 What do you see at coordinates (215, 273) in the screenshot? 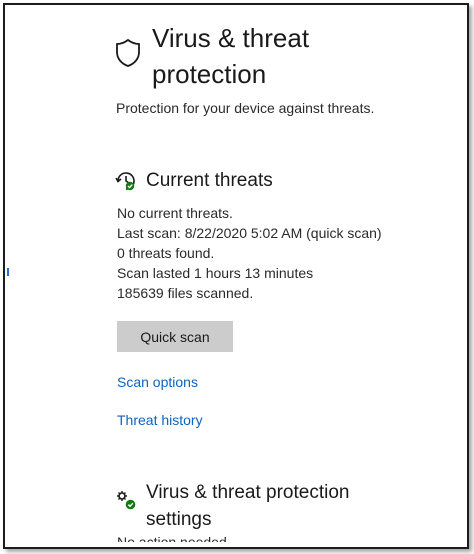
I see `scan-duration-text: Scan lasted 1 hours 13 minutes` at bounding box center [215, 273].